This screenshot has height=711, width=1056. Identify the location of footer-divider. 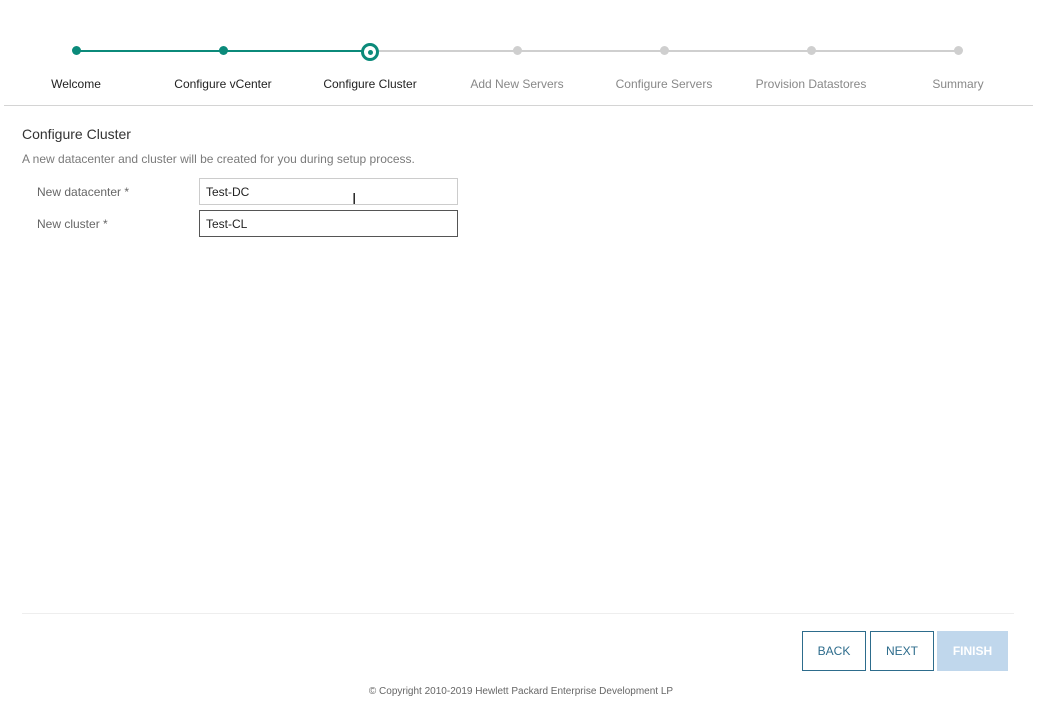
(518, 613).